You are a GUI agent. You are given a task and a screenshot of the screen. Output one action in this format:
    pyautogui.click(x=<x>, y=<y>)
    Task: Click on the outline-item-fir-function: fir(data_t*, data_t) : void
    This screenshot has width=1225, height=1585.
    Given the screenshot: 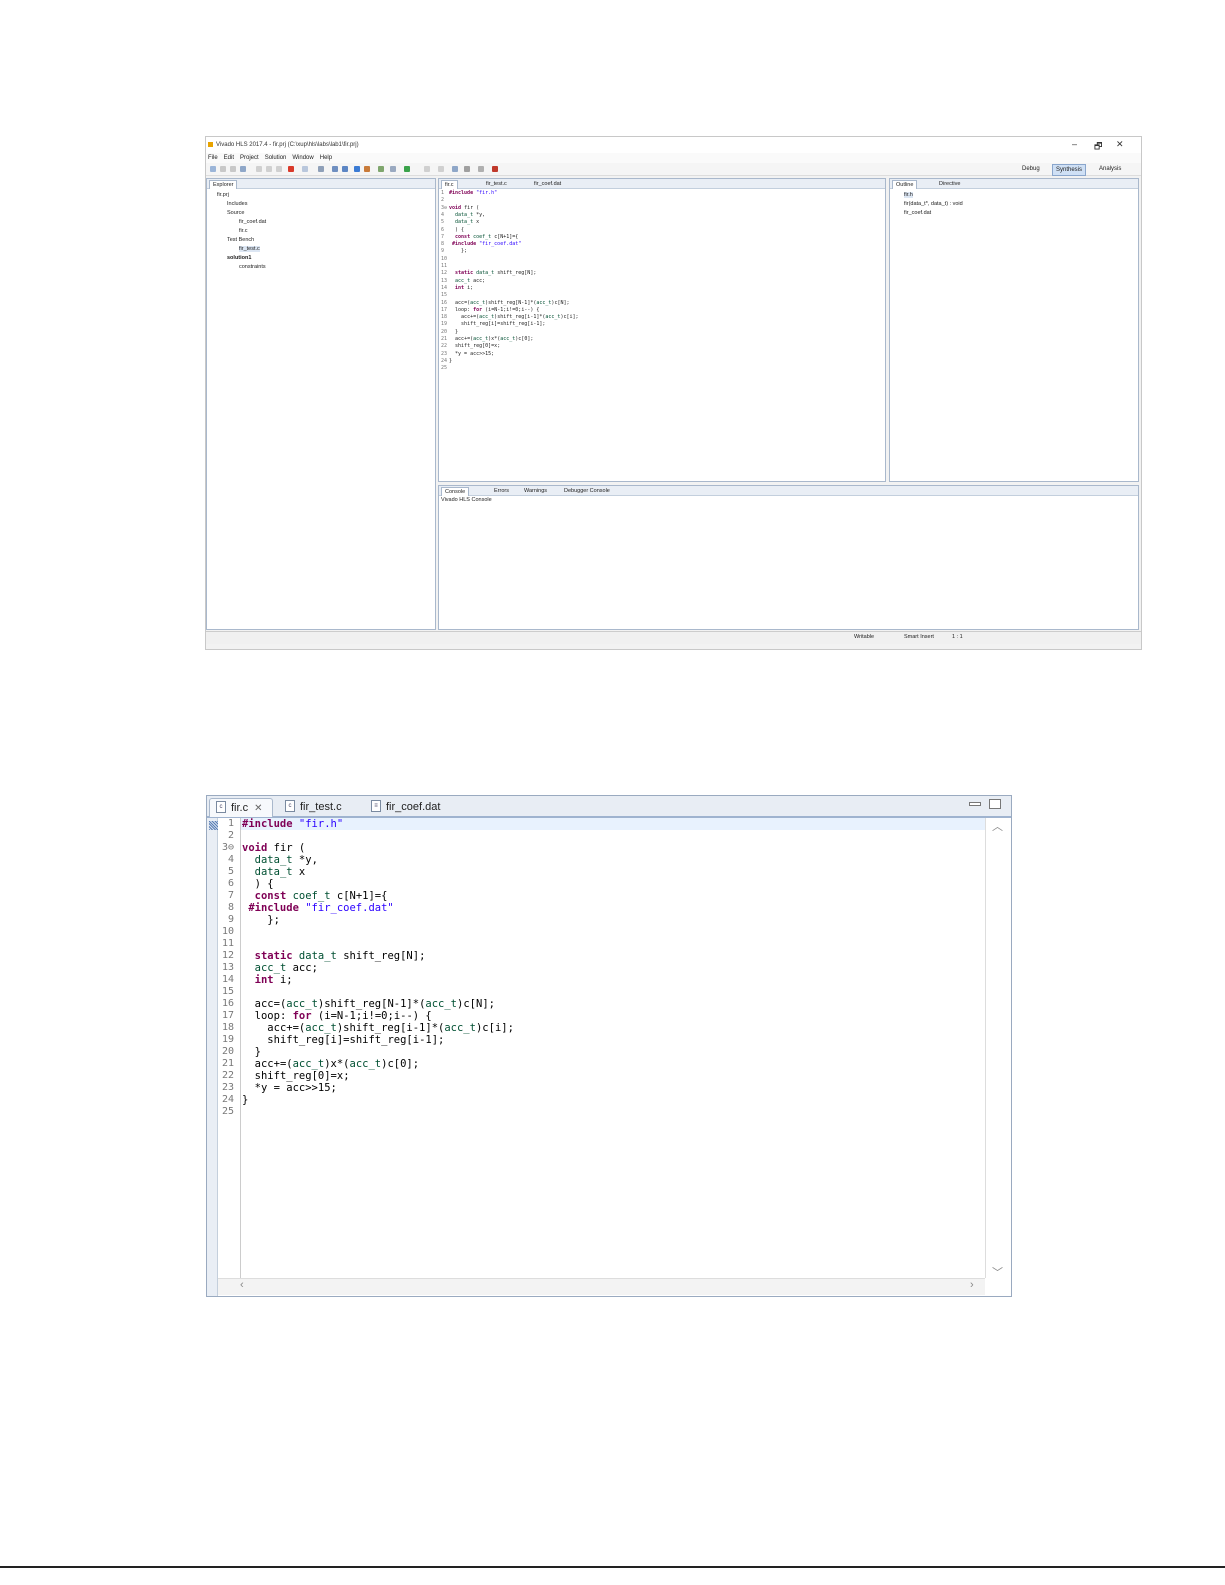 What is the action you would take?
    pyautogui.click(x=933, y=204)
    